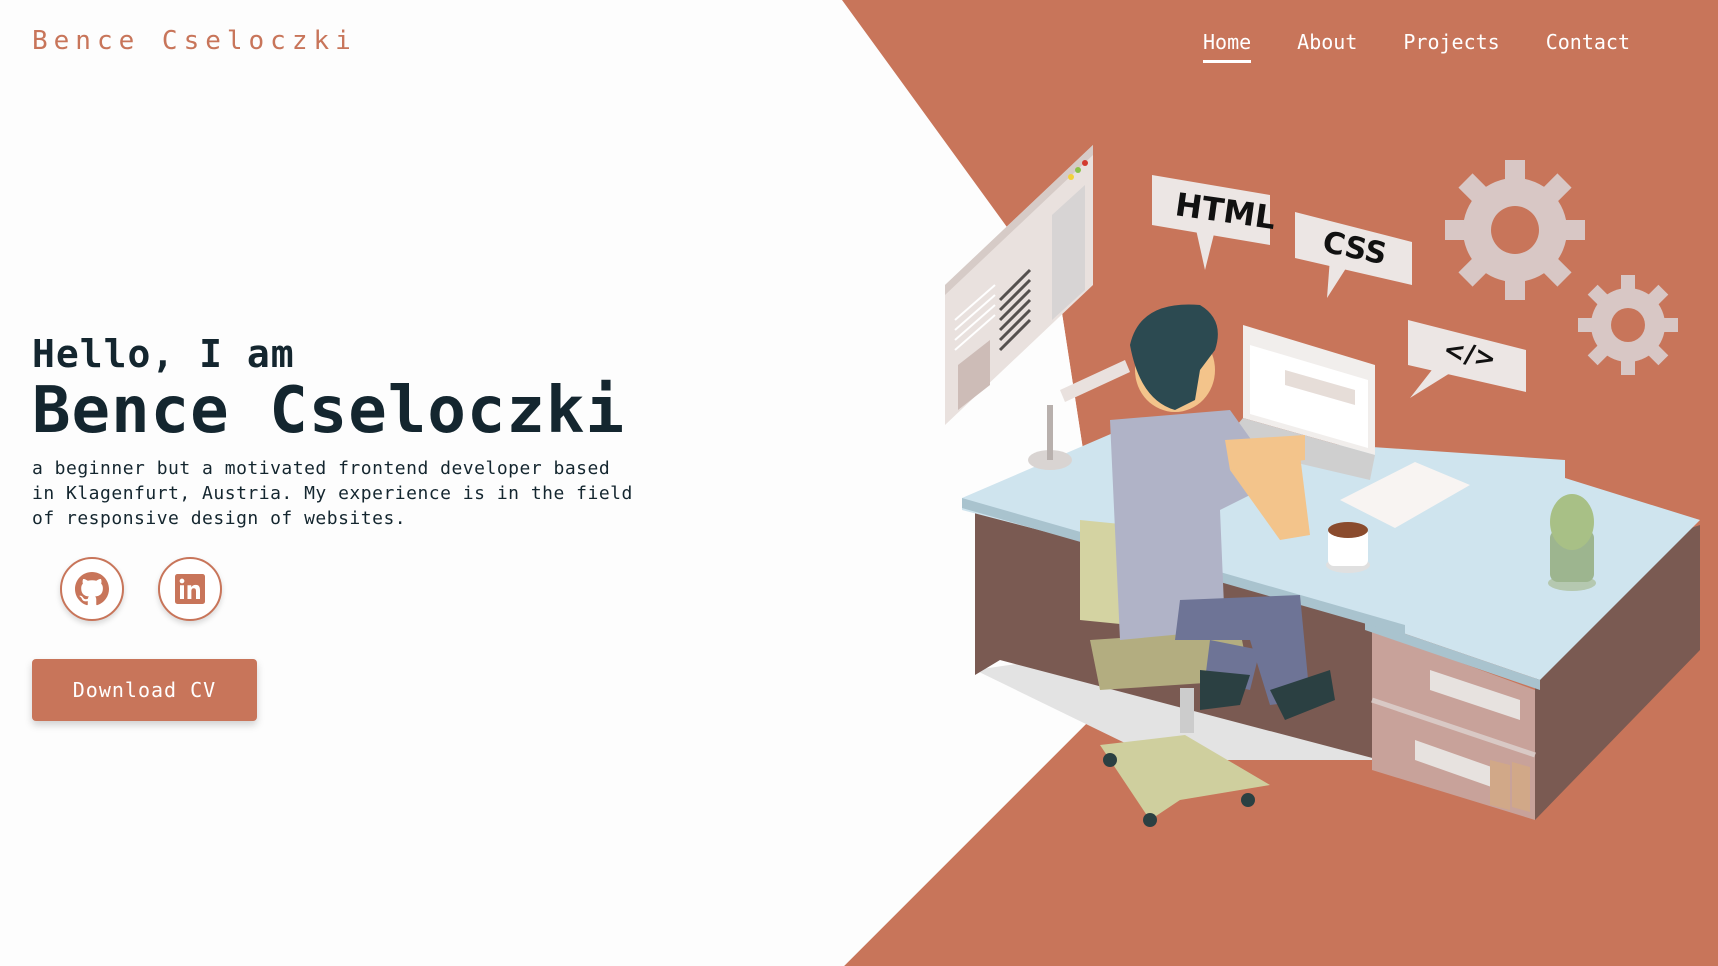  Describe the element at coordinates (163, 354) in the screenshot. I see `hero-greeting: Hello, I am` at that location.